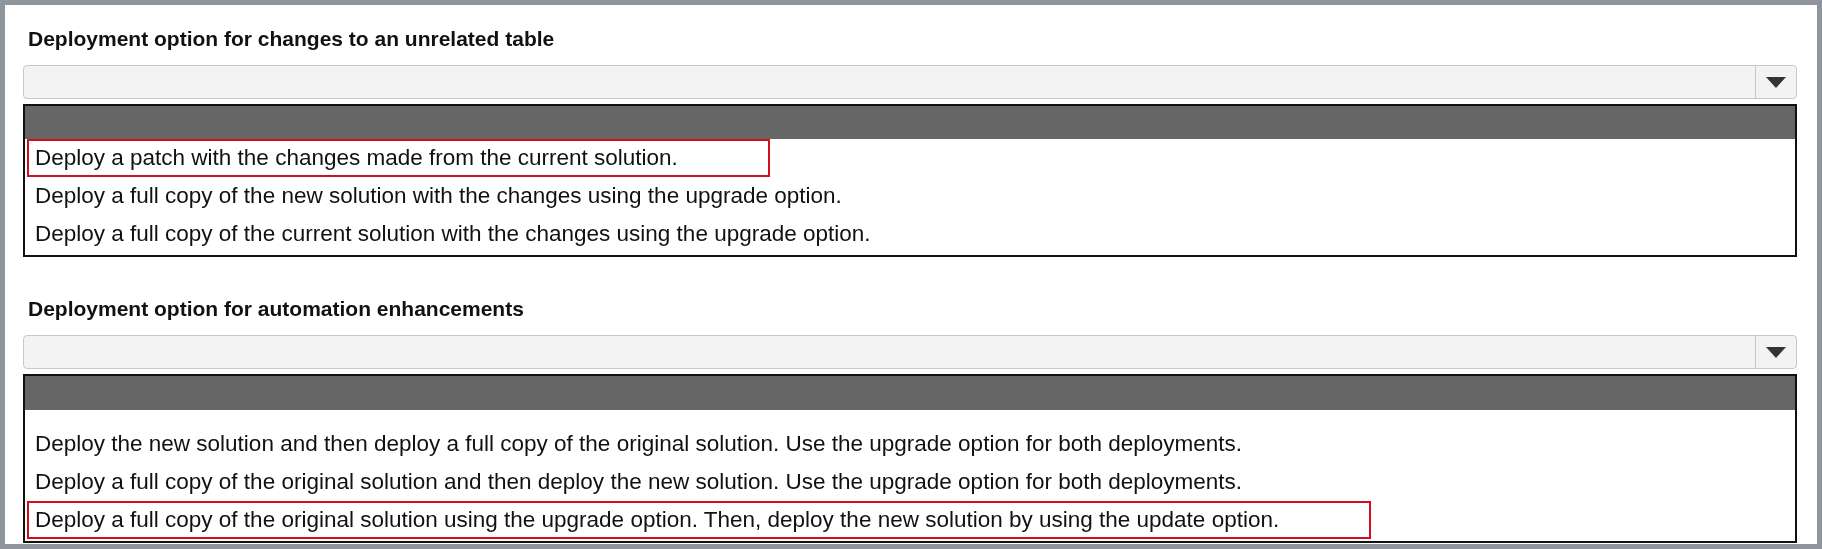  I want to click on section-heading: Deployment option for changes to an unrelated table, so click(292, 39).